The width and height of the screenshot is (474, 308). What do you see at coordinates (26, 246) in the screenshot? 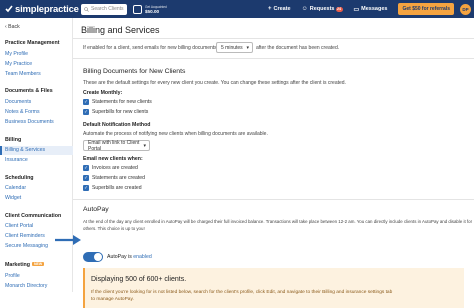
I see `sidebar-item-secure-messaging: Secure Messaging` at bounding box center [26, 246].